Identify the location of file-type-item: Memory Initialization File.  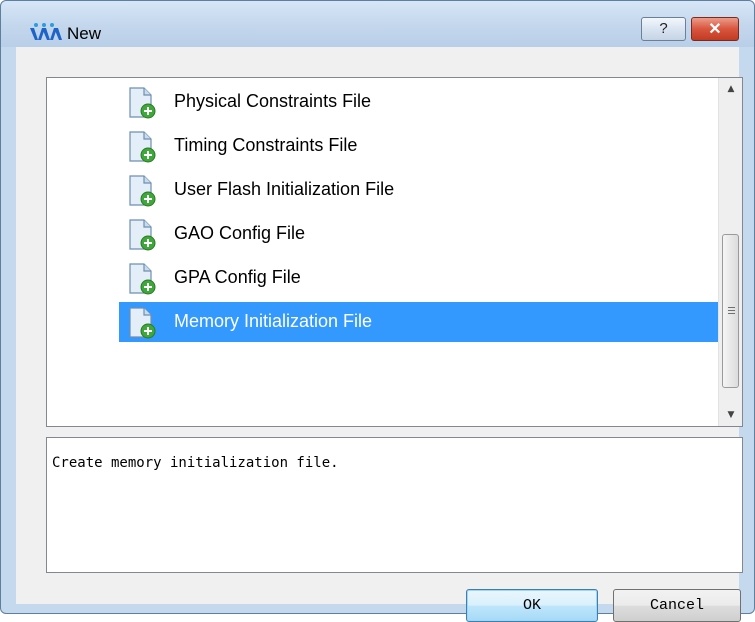
(430, 322).